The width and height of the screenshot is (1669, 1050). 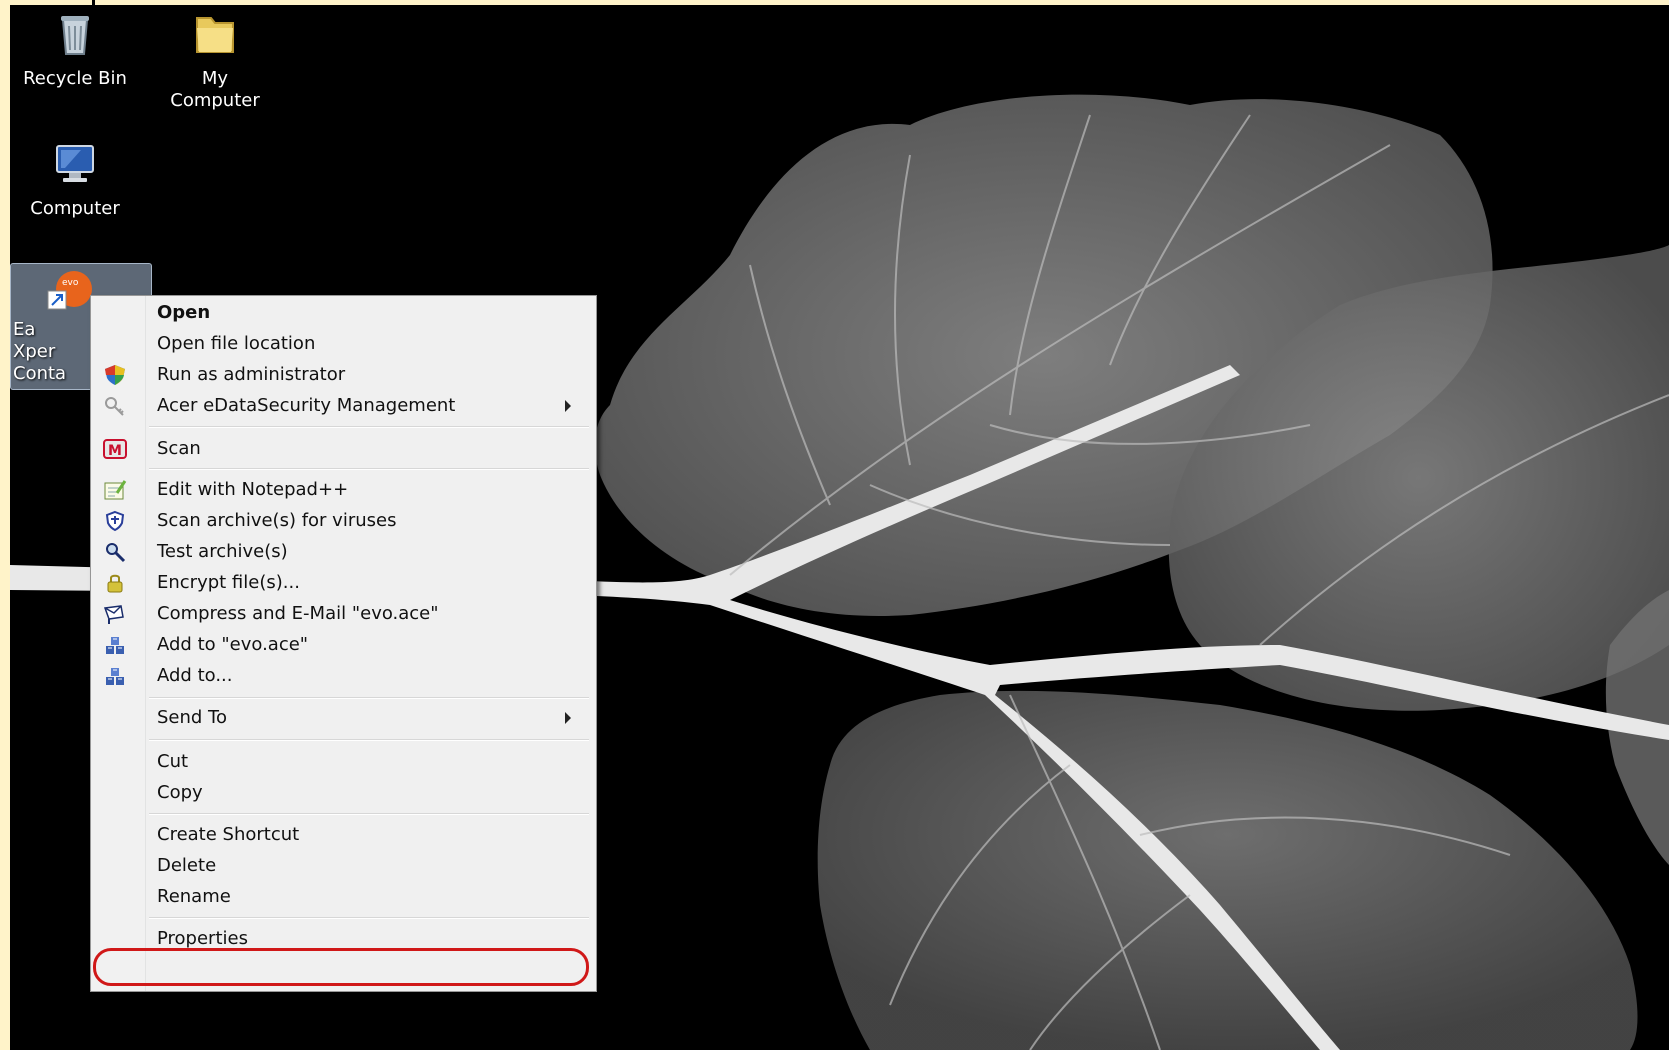 I want to click on properties-highlight-ring, so click(x=341, y=967).